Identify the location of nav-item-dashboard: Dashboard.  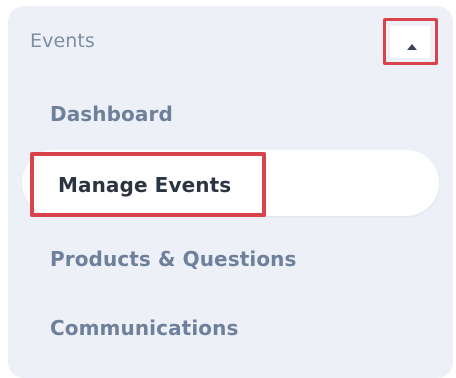
(111, 114).